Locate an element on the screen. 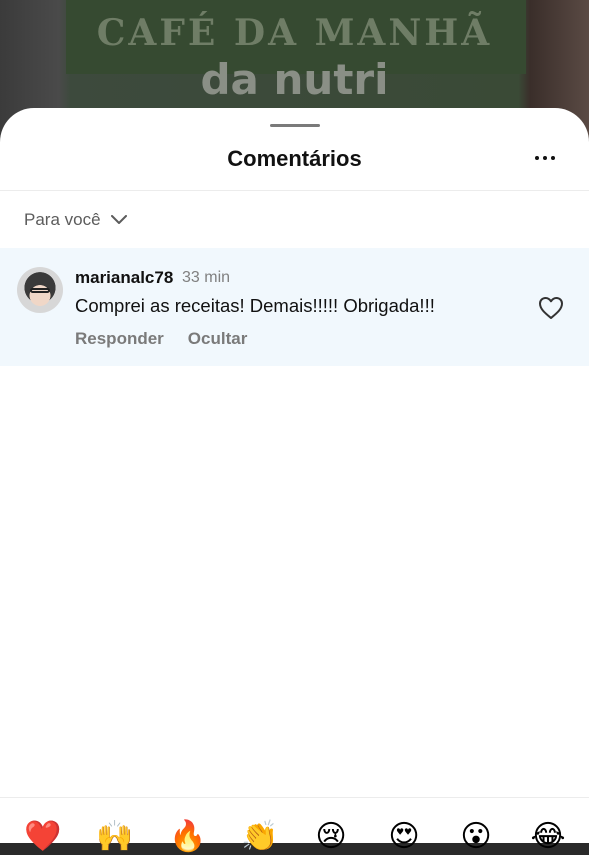  like-comment-button is located at coordinates (551, 308).